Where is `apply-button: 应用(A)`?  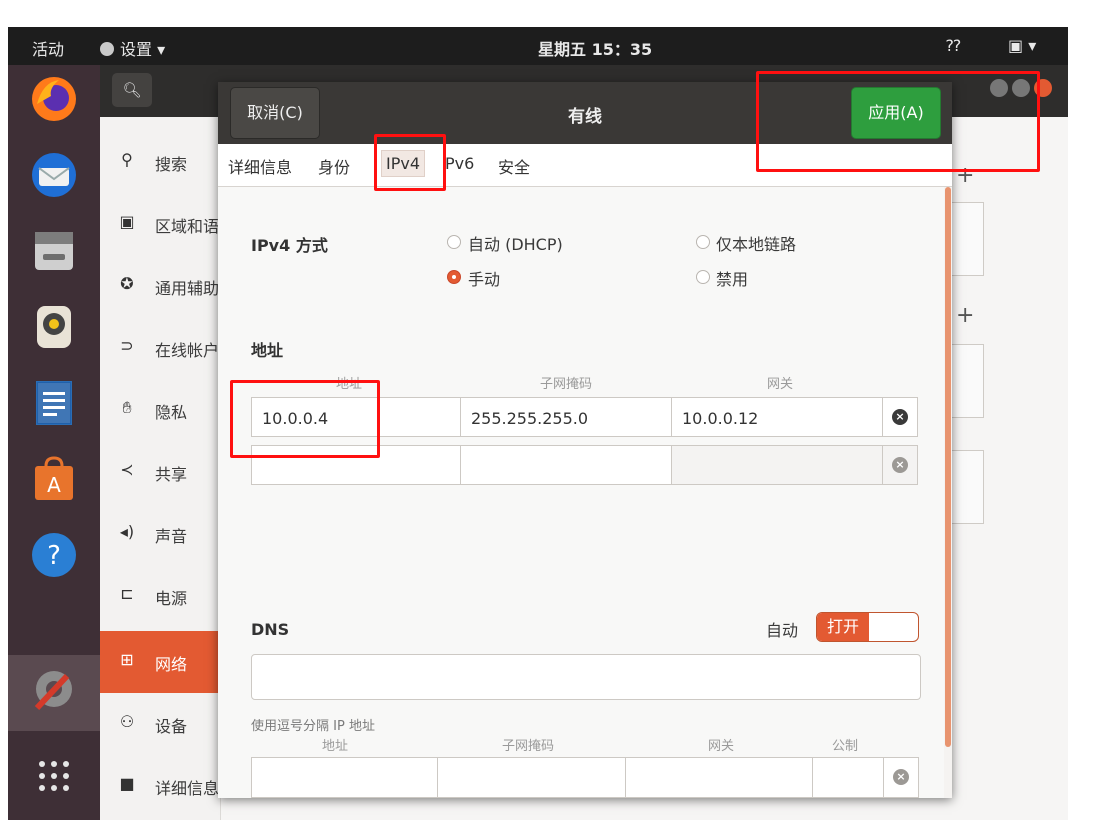 apply-button: 应用(A) is located at coordinates (896, 113).